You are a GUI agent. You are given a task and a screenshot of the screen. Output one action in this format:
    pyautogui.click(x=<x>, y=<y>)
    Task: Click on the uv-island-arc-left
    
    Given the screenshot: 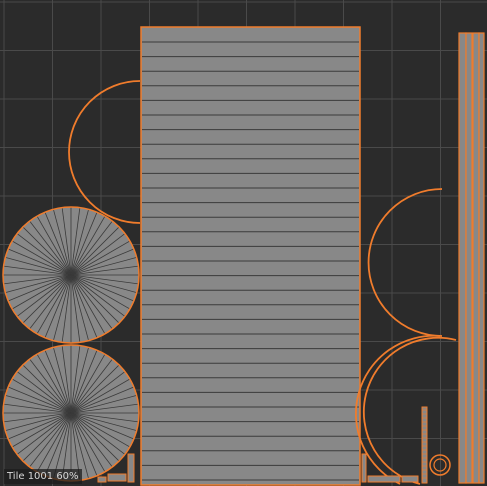 What is the action you would take?
    pyautogui.click(x=104, y=152)
    